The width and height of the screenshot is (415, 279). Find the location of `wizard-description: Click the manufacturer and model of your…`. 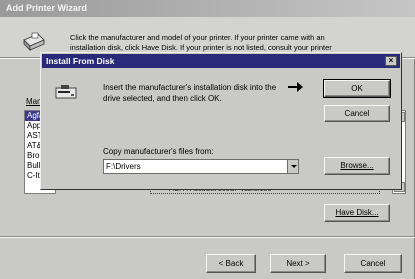

wizard-description: Click the manufacturer and model of your… is located at coordinates (235, 43).